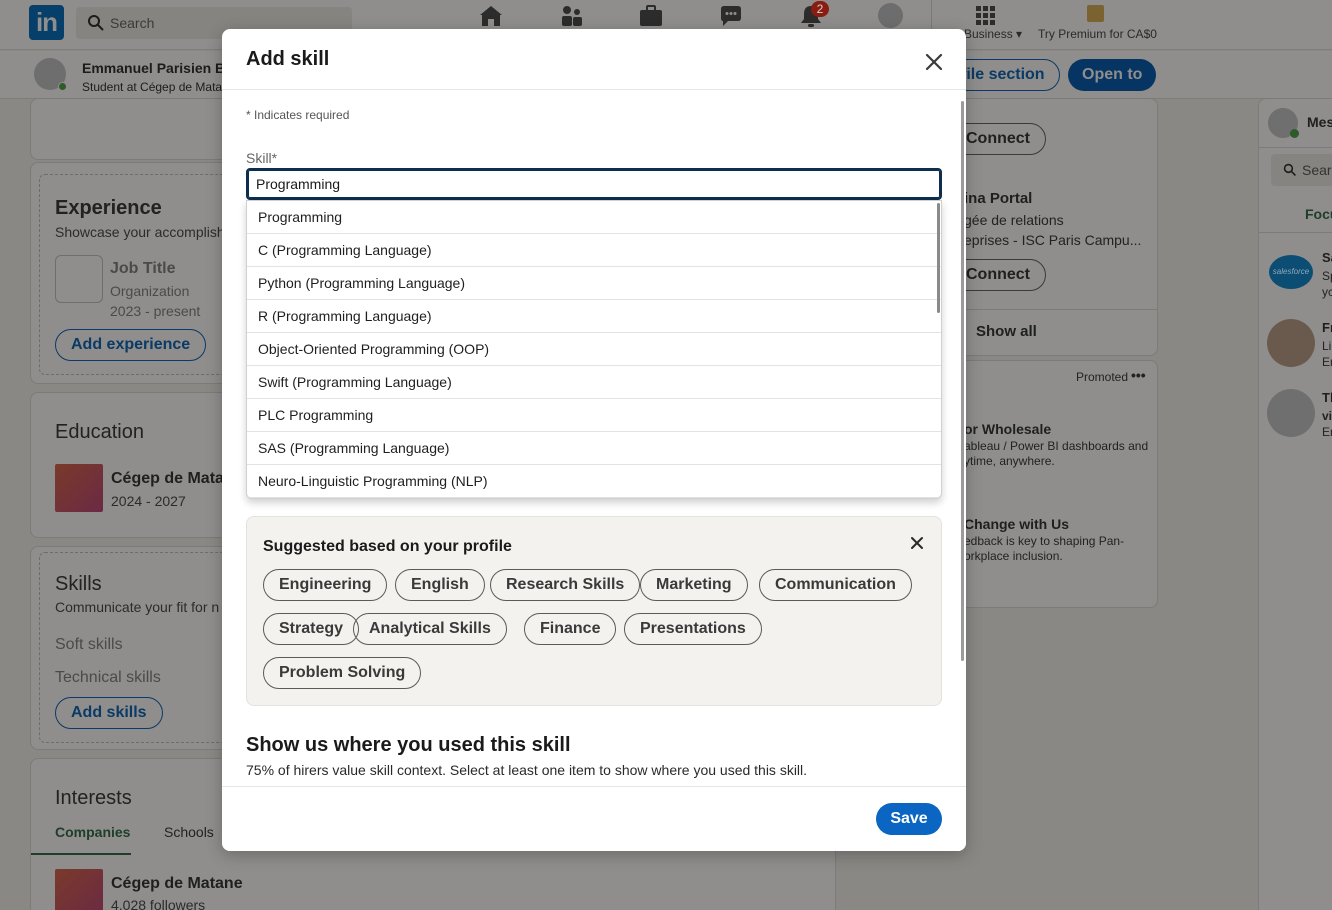  I want to click on save-button: Save, so click(909, 819).